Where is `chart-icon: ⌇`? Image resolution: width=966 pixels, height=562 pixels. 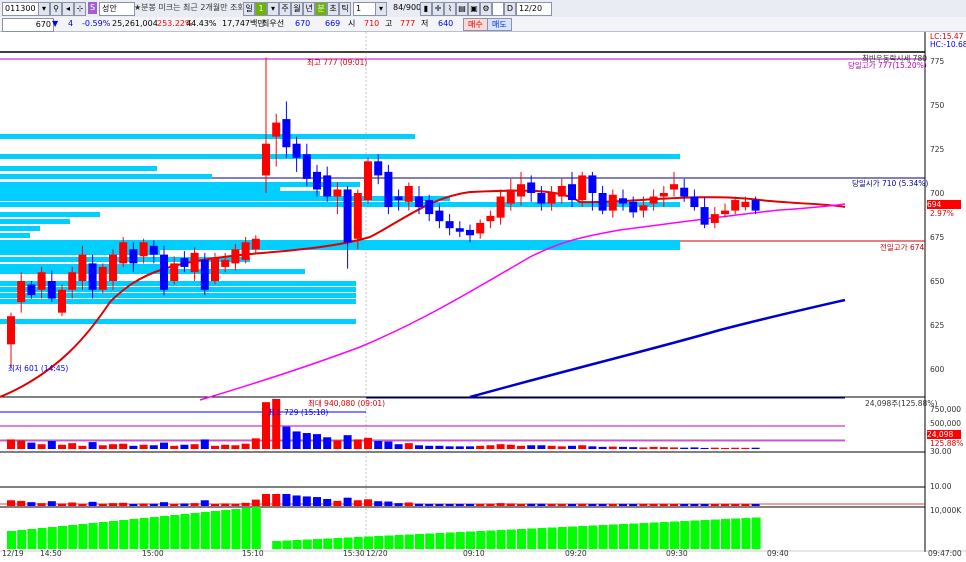 chart-icon: ⌇ is located at coordinates (450, 9).